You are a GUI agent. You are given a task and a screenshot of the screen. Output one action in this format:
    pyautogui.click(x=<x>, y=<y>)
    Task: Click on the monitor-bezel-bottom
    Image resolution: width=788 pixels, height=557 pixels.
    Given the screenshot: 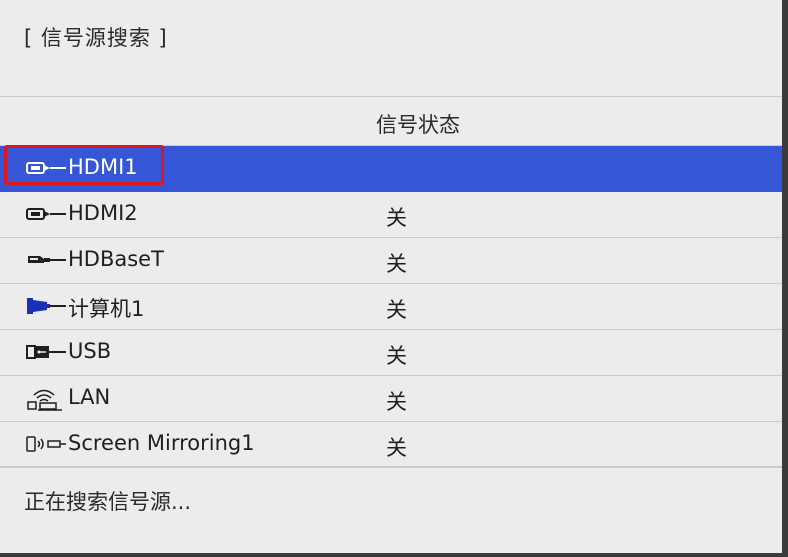 What is the action you would take?
    pyautogui.click(x=394, y=555)
    